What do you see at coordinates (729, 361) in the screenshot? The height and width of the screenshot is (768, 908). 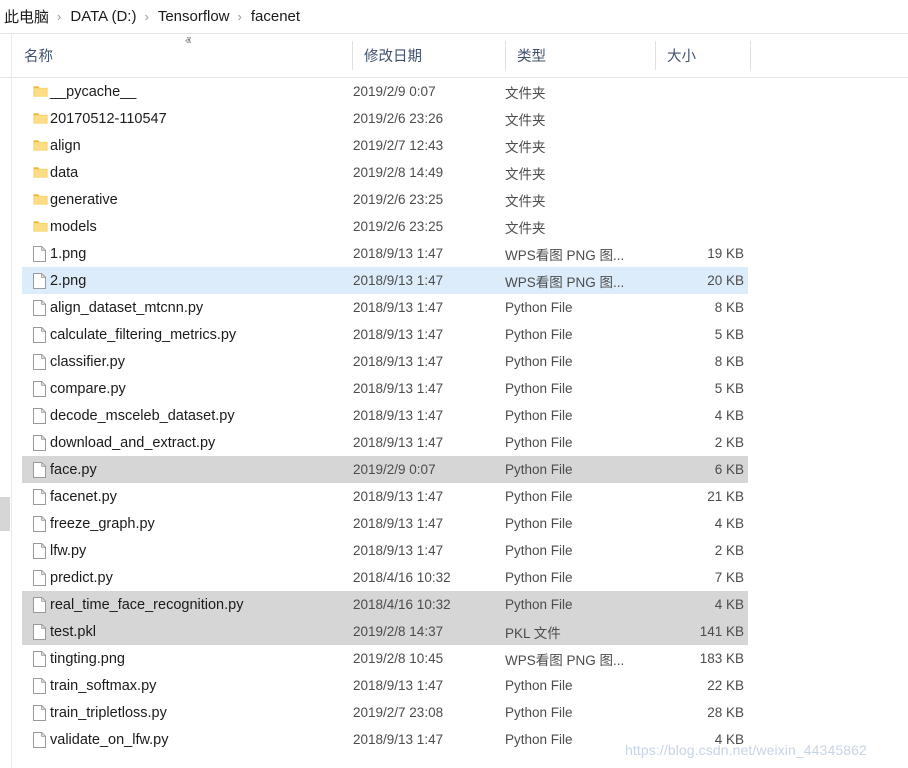 I see `file-size-cell: 8 KB` at bounding box center [729, 361].